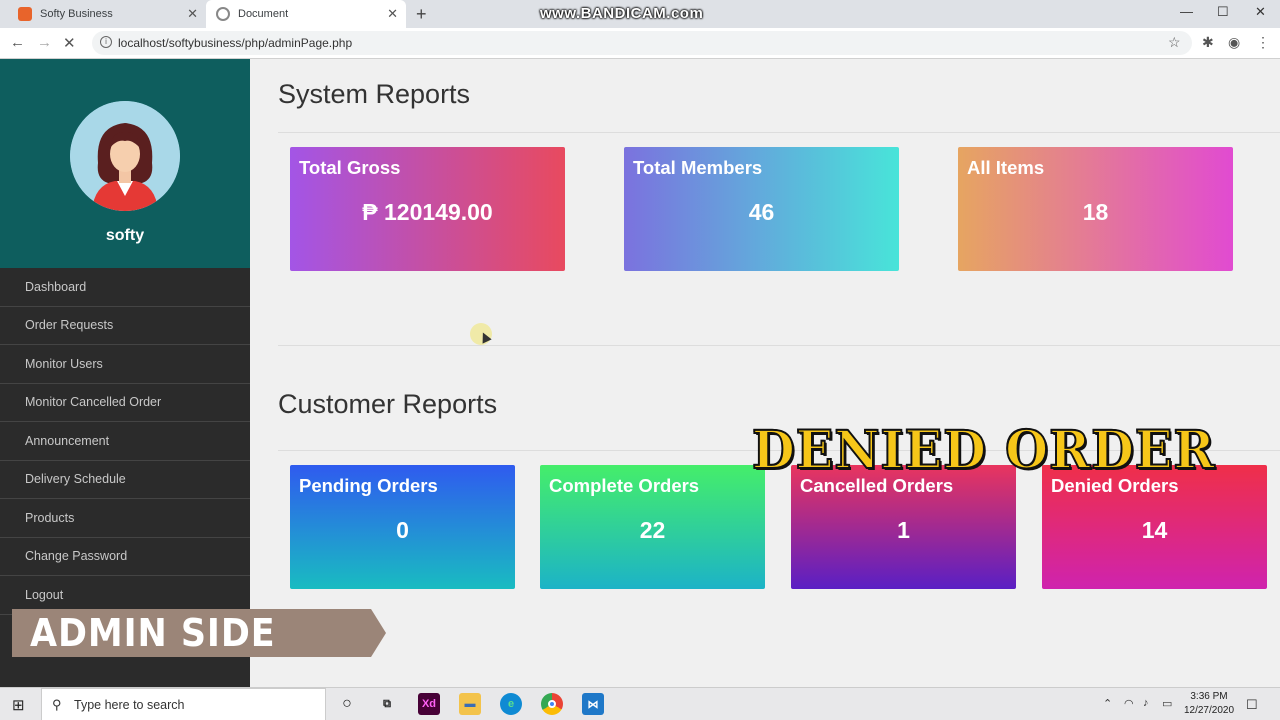 Image resolution: width=1280 pixels, height=720 pixels. I want to click on search-icon: ⚲, so click(57, 704).